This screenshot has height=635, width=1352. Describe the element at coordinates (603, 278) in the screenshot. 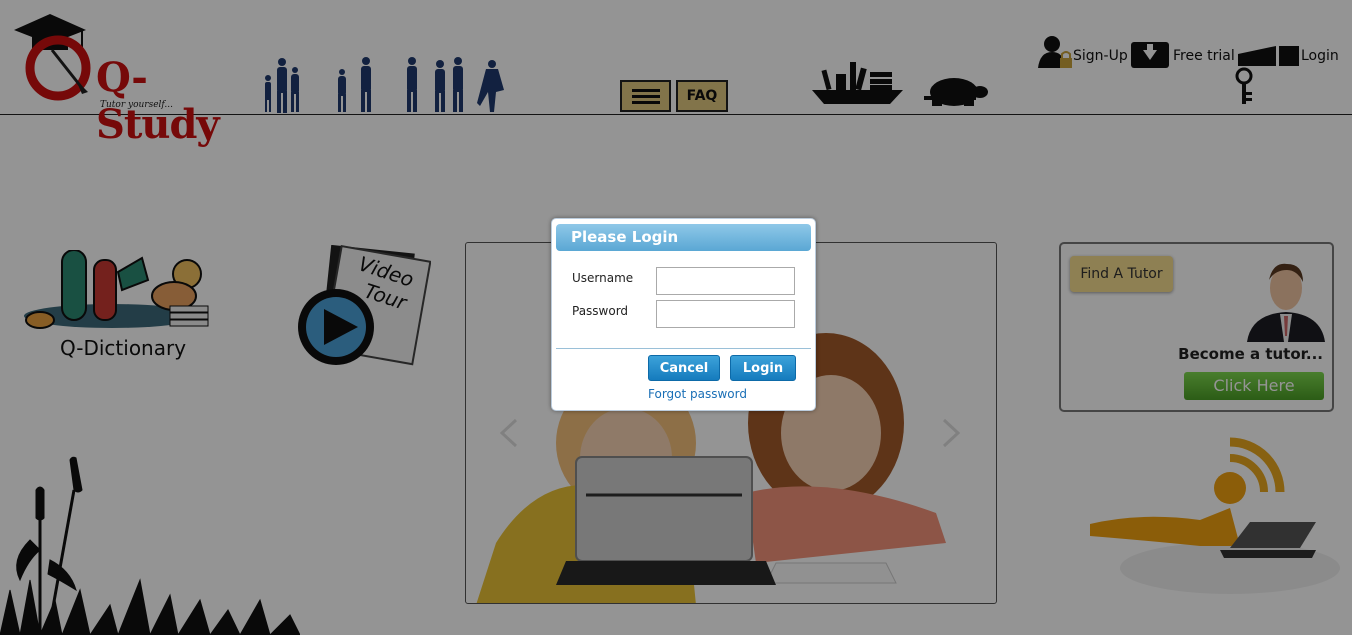

I see `username-label: Username` at that location.